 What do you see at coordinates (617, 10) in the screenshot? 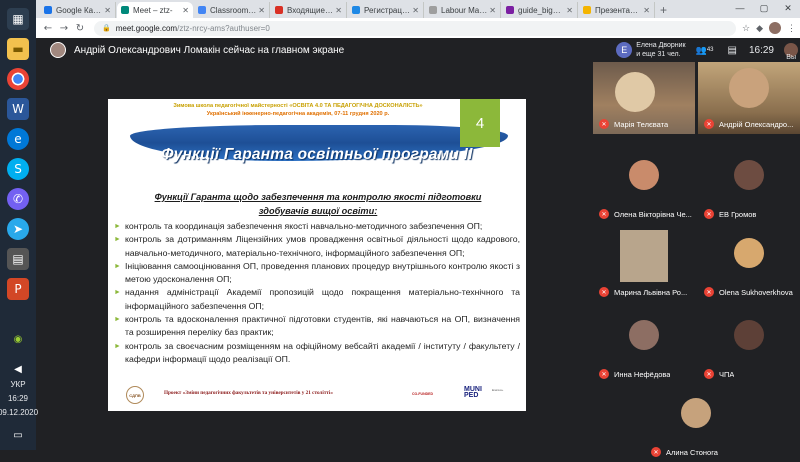
I see `browser-tab: Презентации –✕` at bounding box center [617, 10].